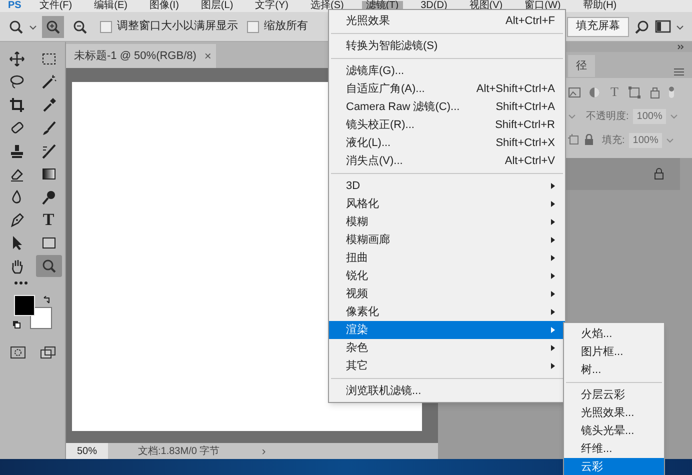  Describe the element at coordinates (574, 140) in the screenshot. I see `artboard-lock-icon` at that location.